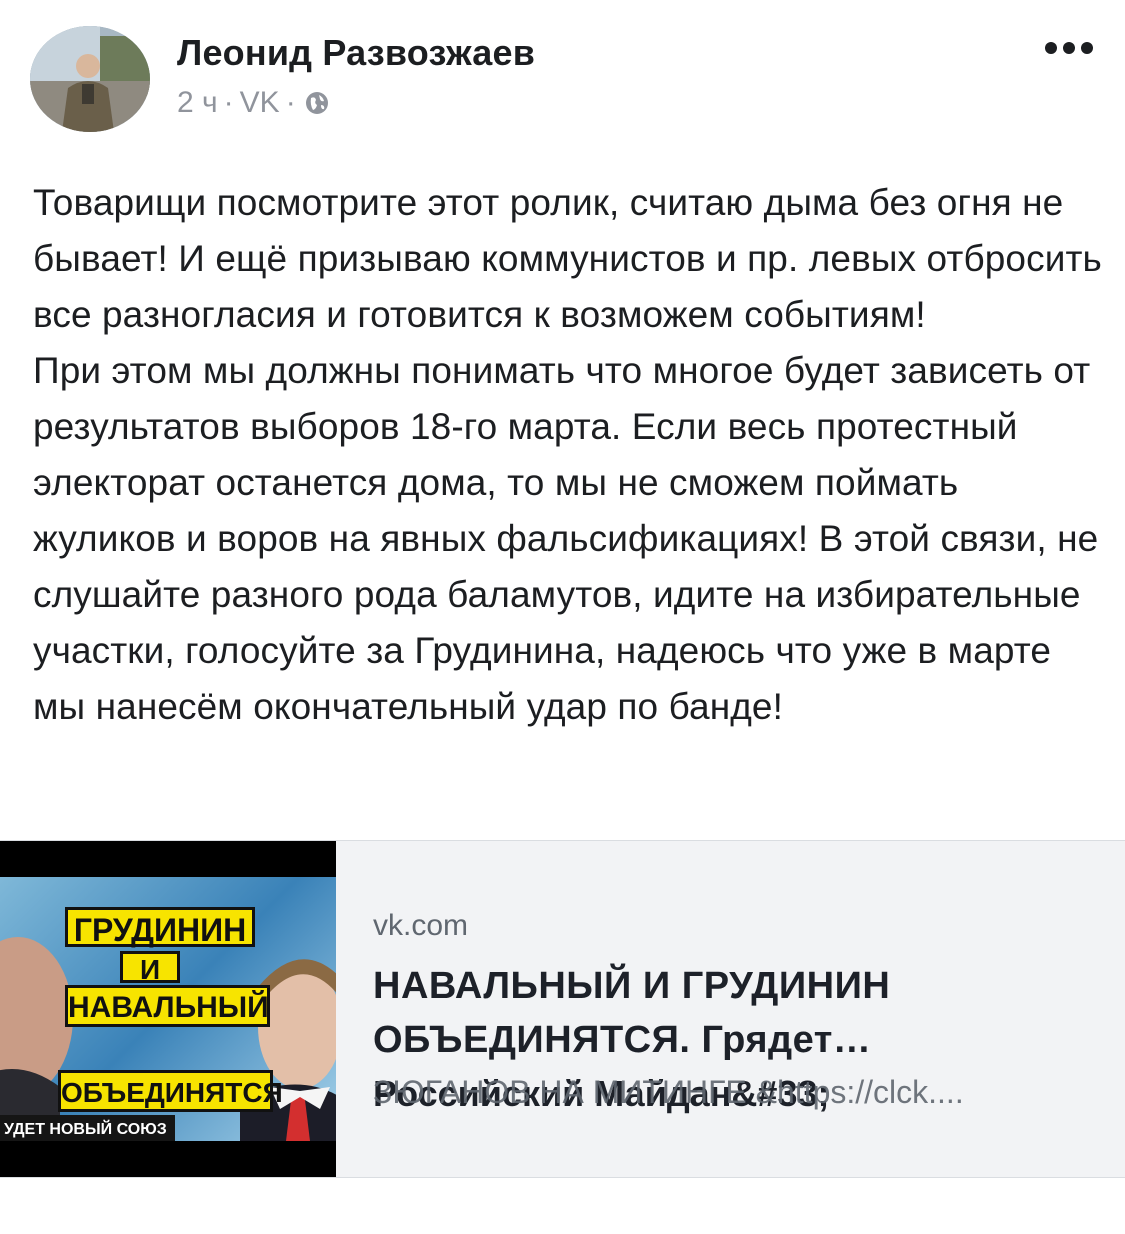  Describe the element at coordinates (259, 102) in the screenshot. I see `post-source: VK` at that location.